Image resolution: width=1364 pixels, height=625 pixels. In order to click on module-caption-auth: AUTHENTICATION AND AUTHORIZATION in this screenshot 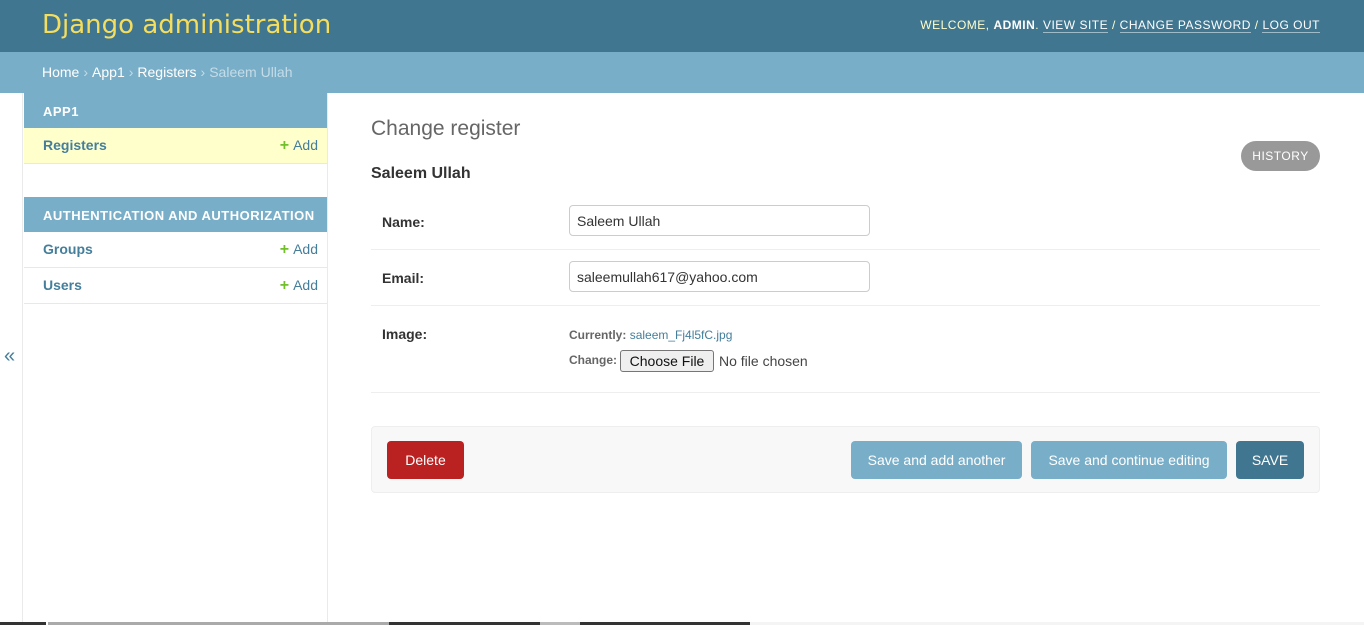, I will do `click(175, 214)`.